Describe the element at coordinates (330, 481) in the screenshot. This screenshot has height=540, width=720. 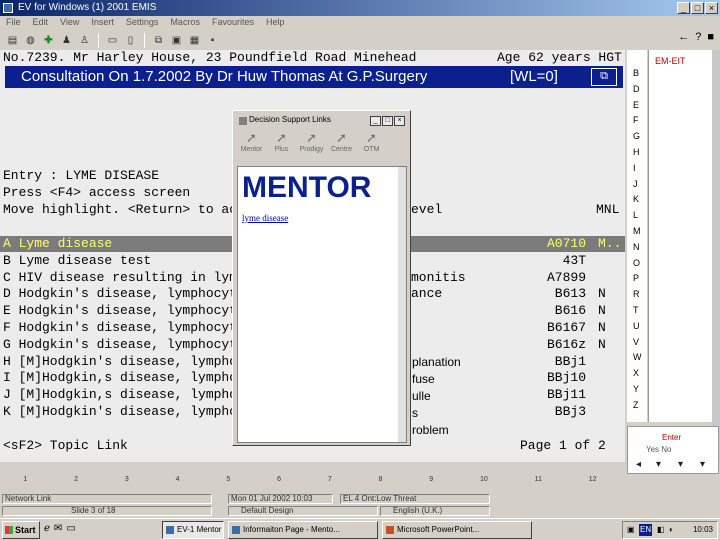
I see `function-key: 7` at that location.